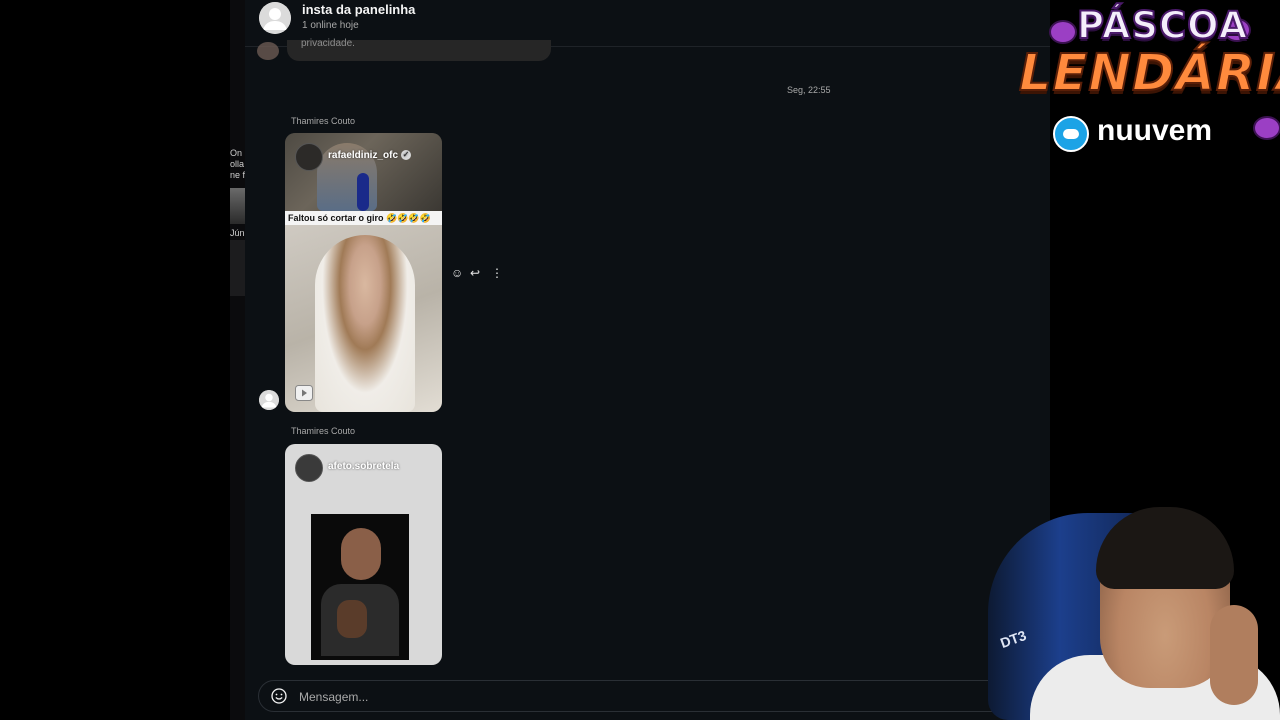 This screenshot has width=1280, height=720. Describe the element at coordinates (358, 9) in the screenshot. I see `chat-title: insta da panelinha` at that location.